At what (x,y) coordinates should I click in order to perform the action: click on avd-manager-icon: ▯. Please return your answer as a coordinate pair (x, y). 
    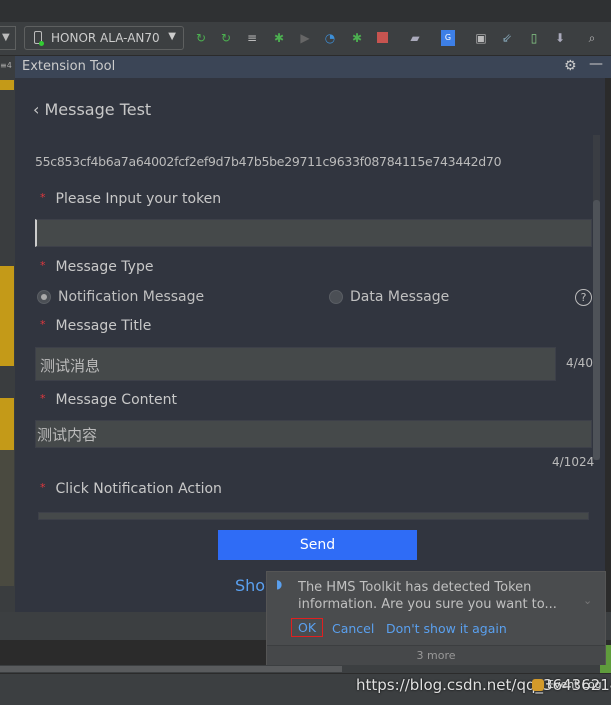
    Looking at the image, I should click on (534, 38).